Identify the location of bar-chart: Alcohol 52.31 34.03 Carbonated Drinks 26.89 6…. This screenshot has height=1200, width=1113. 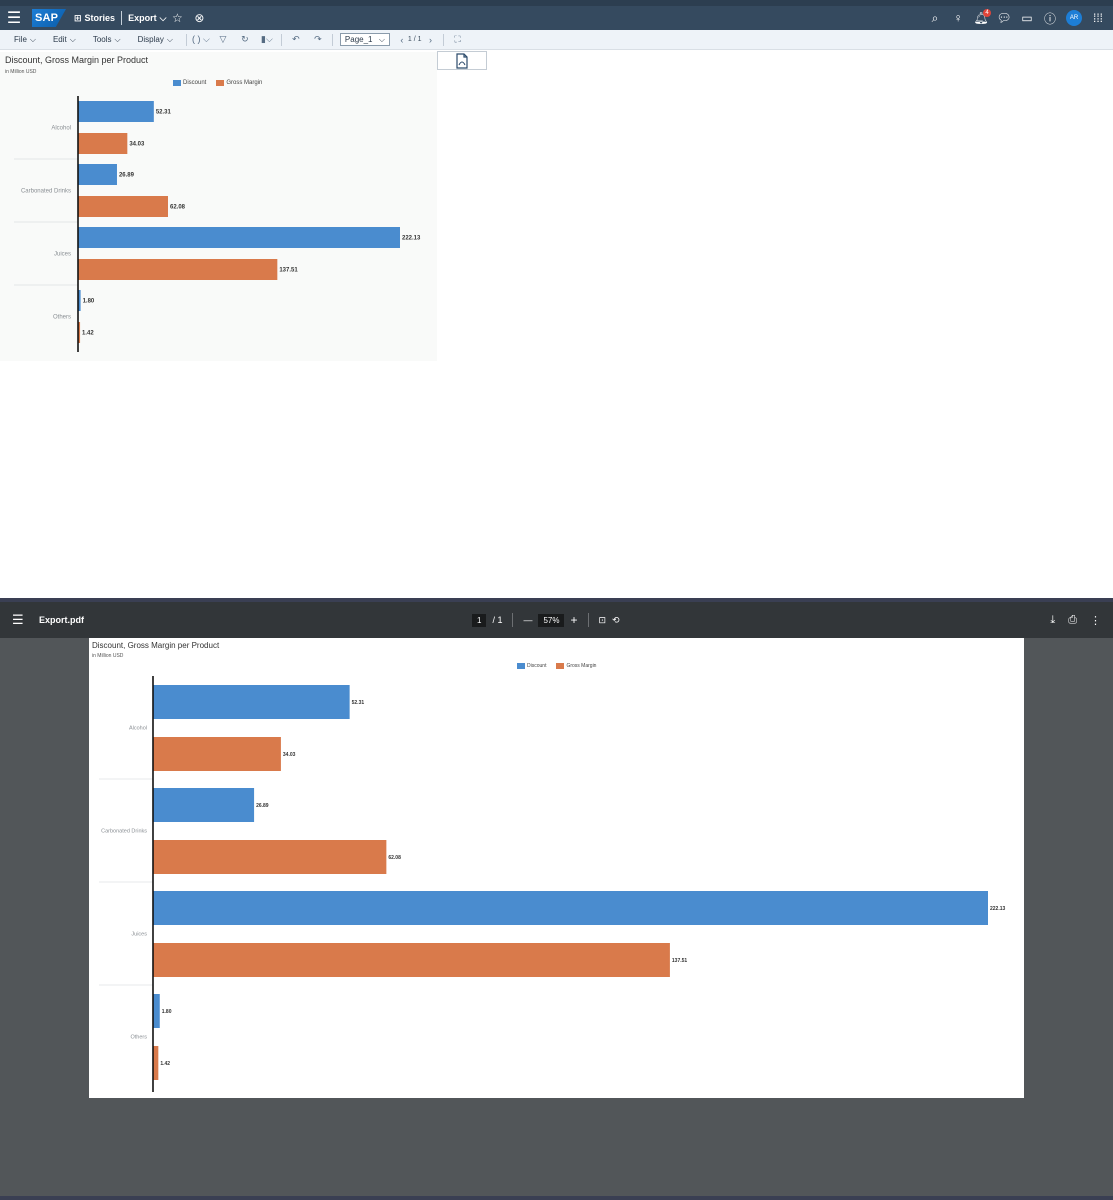
(217, 224).